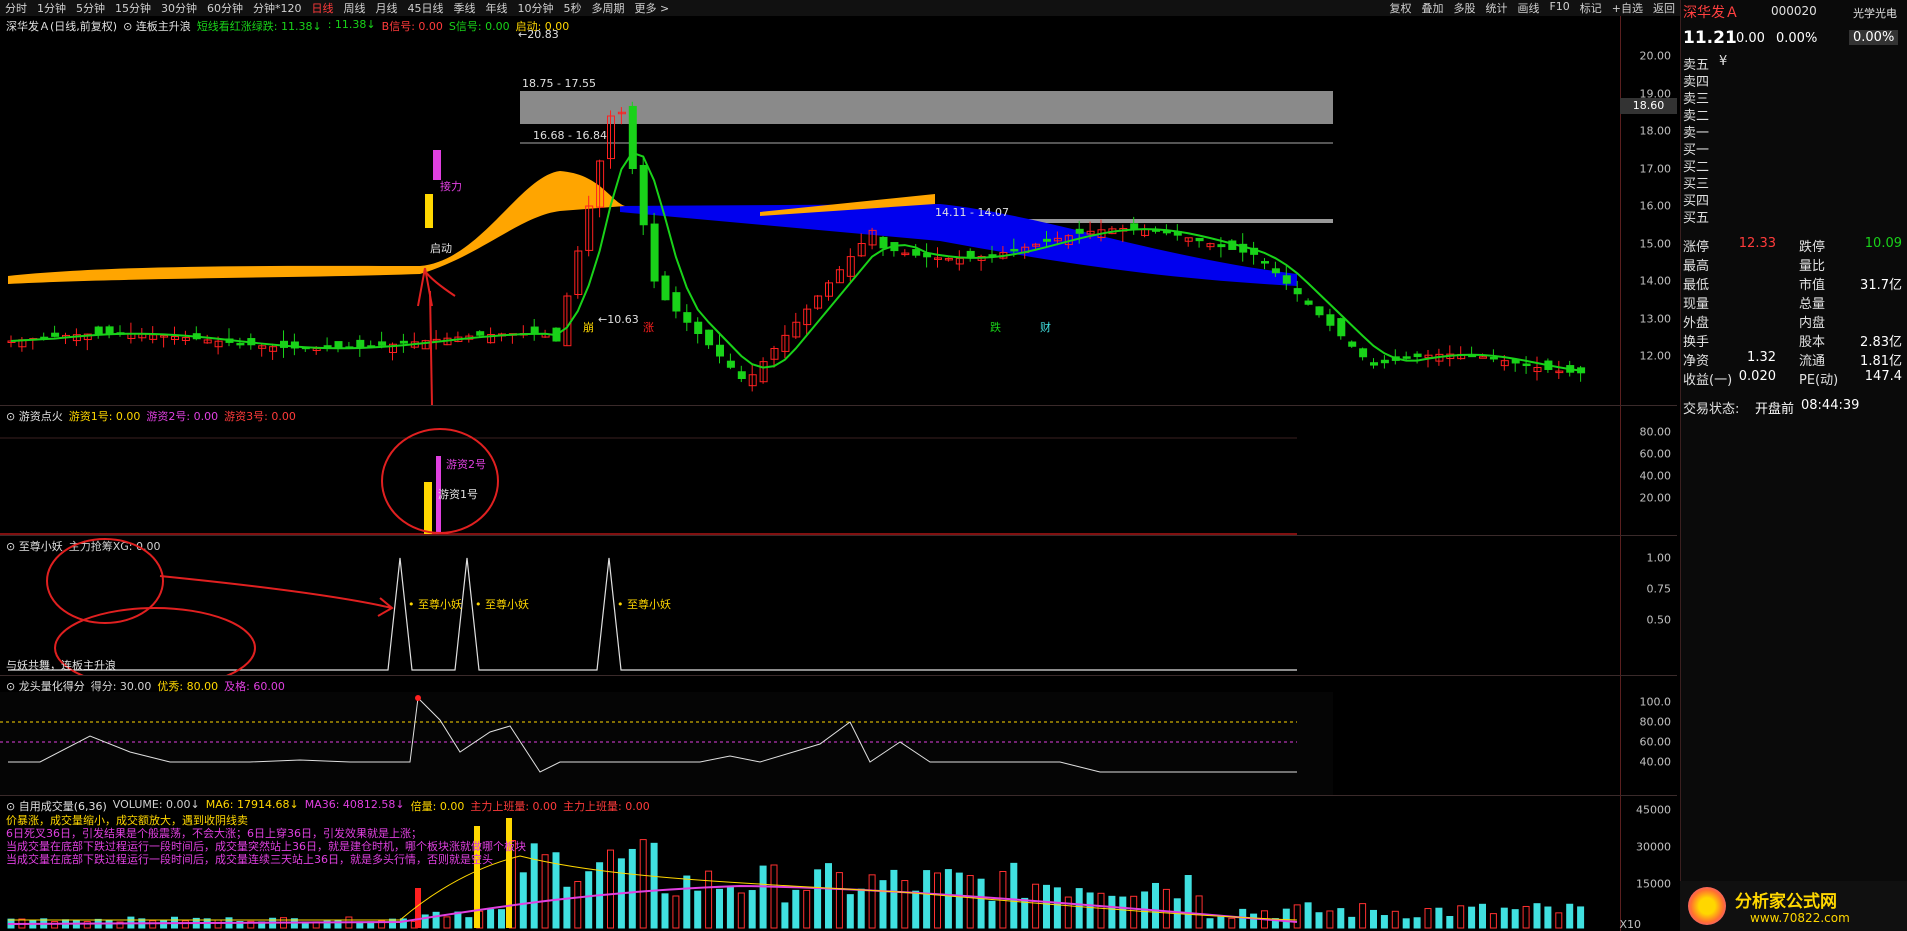  Describe the element at coordinates (1630, 924) in the screenshot. I see `volume-unit: X10` at that location.